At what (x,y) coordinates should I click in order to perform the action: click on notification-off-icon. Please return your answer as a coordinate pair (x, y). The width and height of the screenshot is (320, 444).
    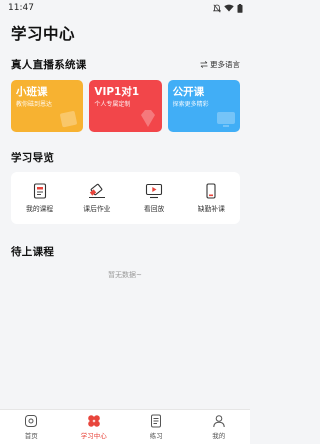
    Looking at the image, I should click on (217, 8).